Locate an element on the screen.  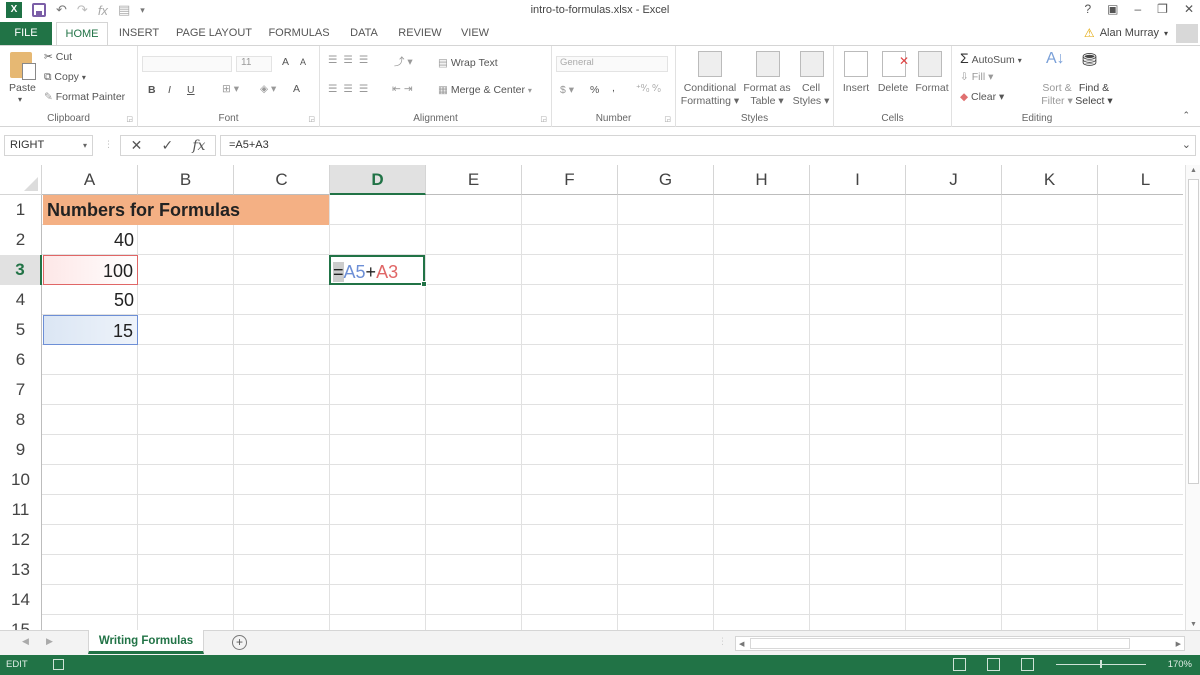
number-format-select: General is located at coordinates (612, 64).